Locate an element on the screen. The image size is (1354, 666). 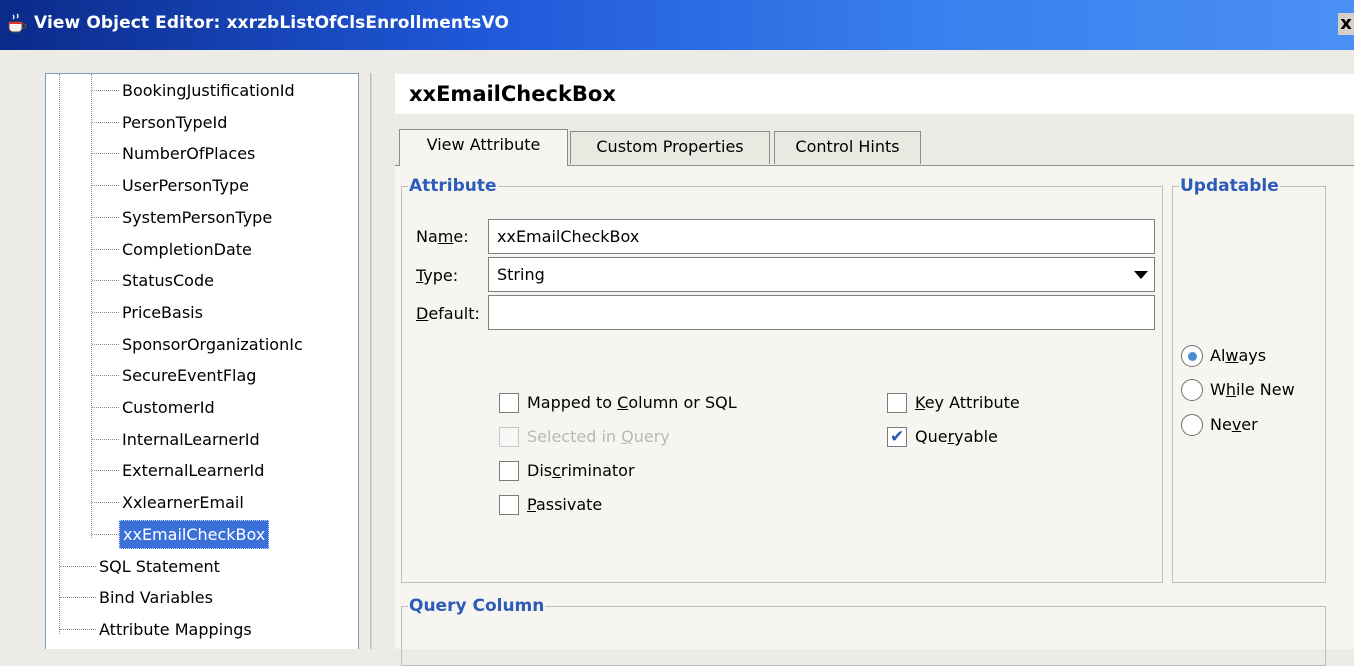
checkbox-label: Passivate is located at coordinates (565, 504).